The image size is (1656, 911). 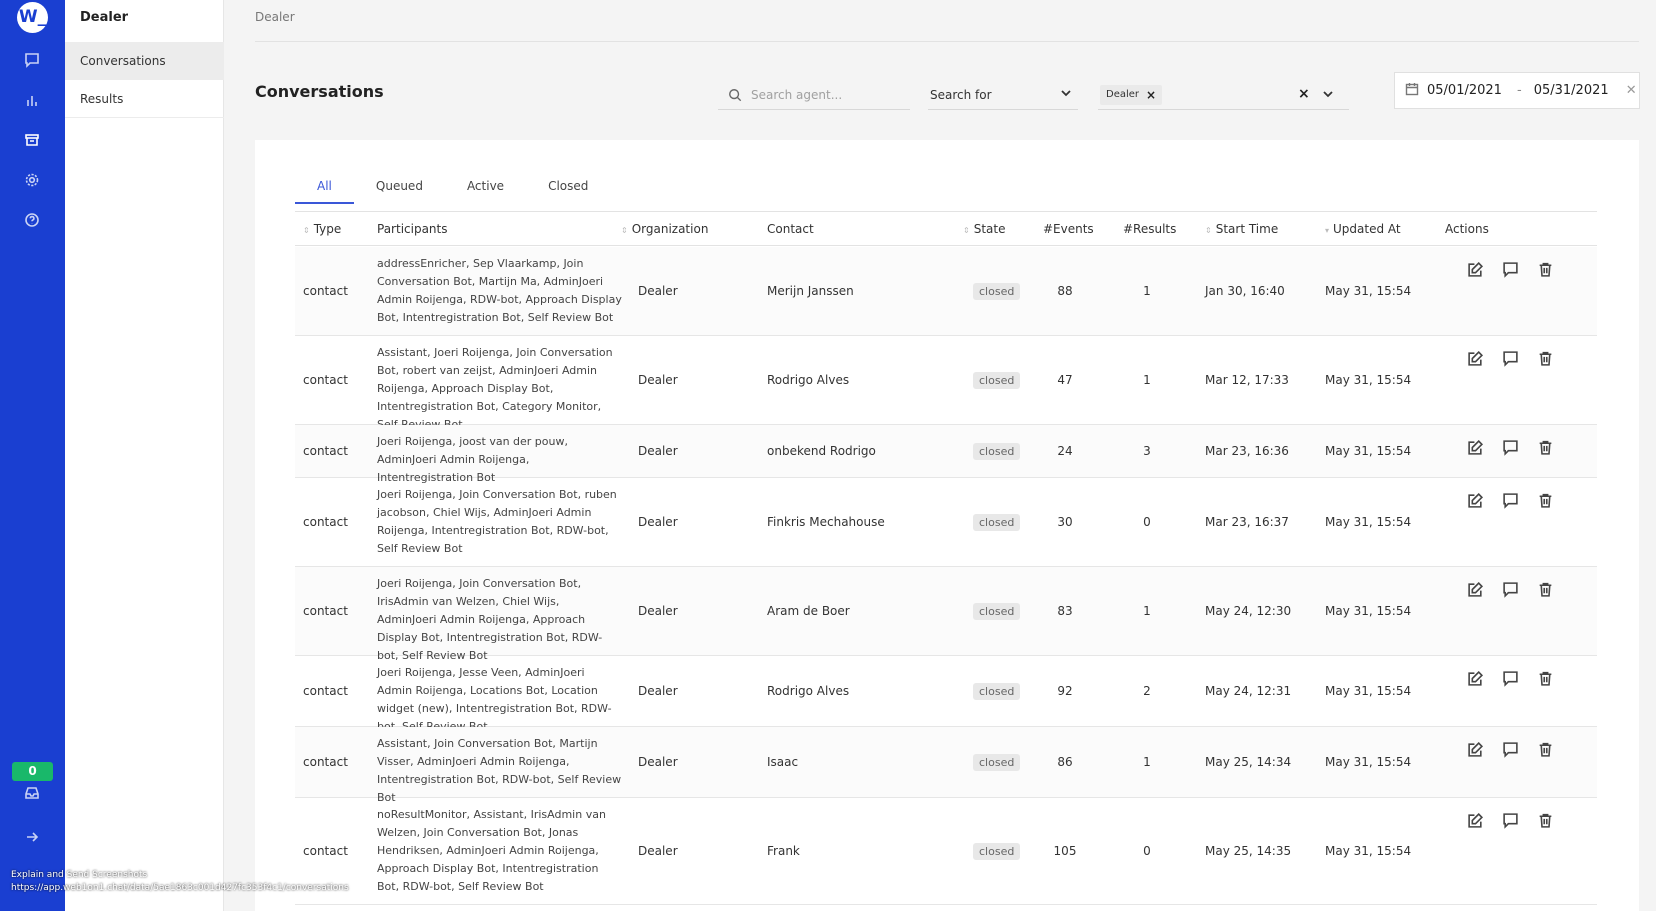 What do you see at coordinates (1003, 95) in the screenshot?
I see `search-for-select: Search for` at bounding box center [1003, 95].